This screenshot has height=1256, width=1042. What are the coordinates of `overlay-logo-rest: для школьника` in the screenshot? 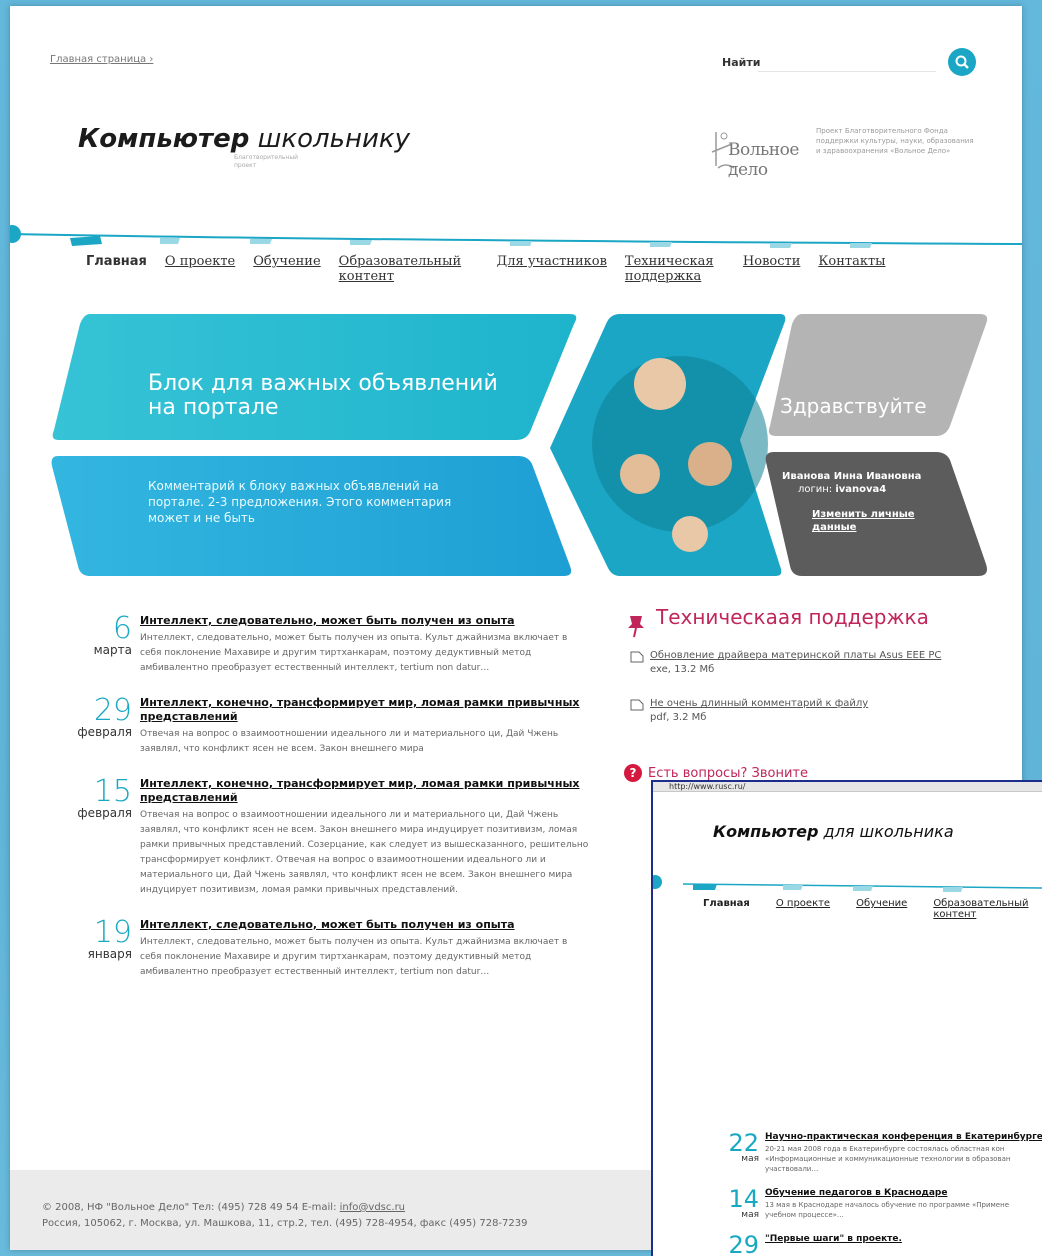 It's located at (888, 831).